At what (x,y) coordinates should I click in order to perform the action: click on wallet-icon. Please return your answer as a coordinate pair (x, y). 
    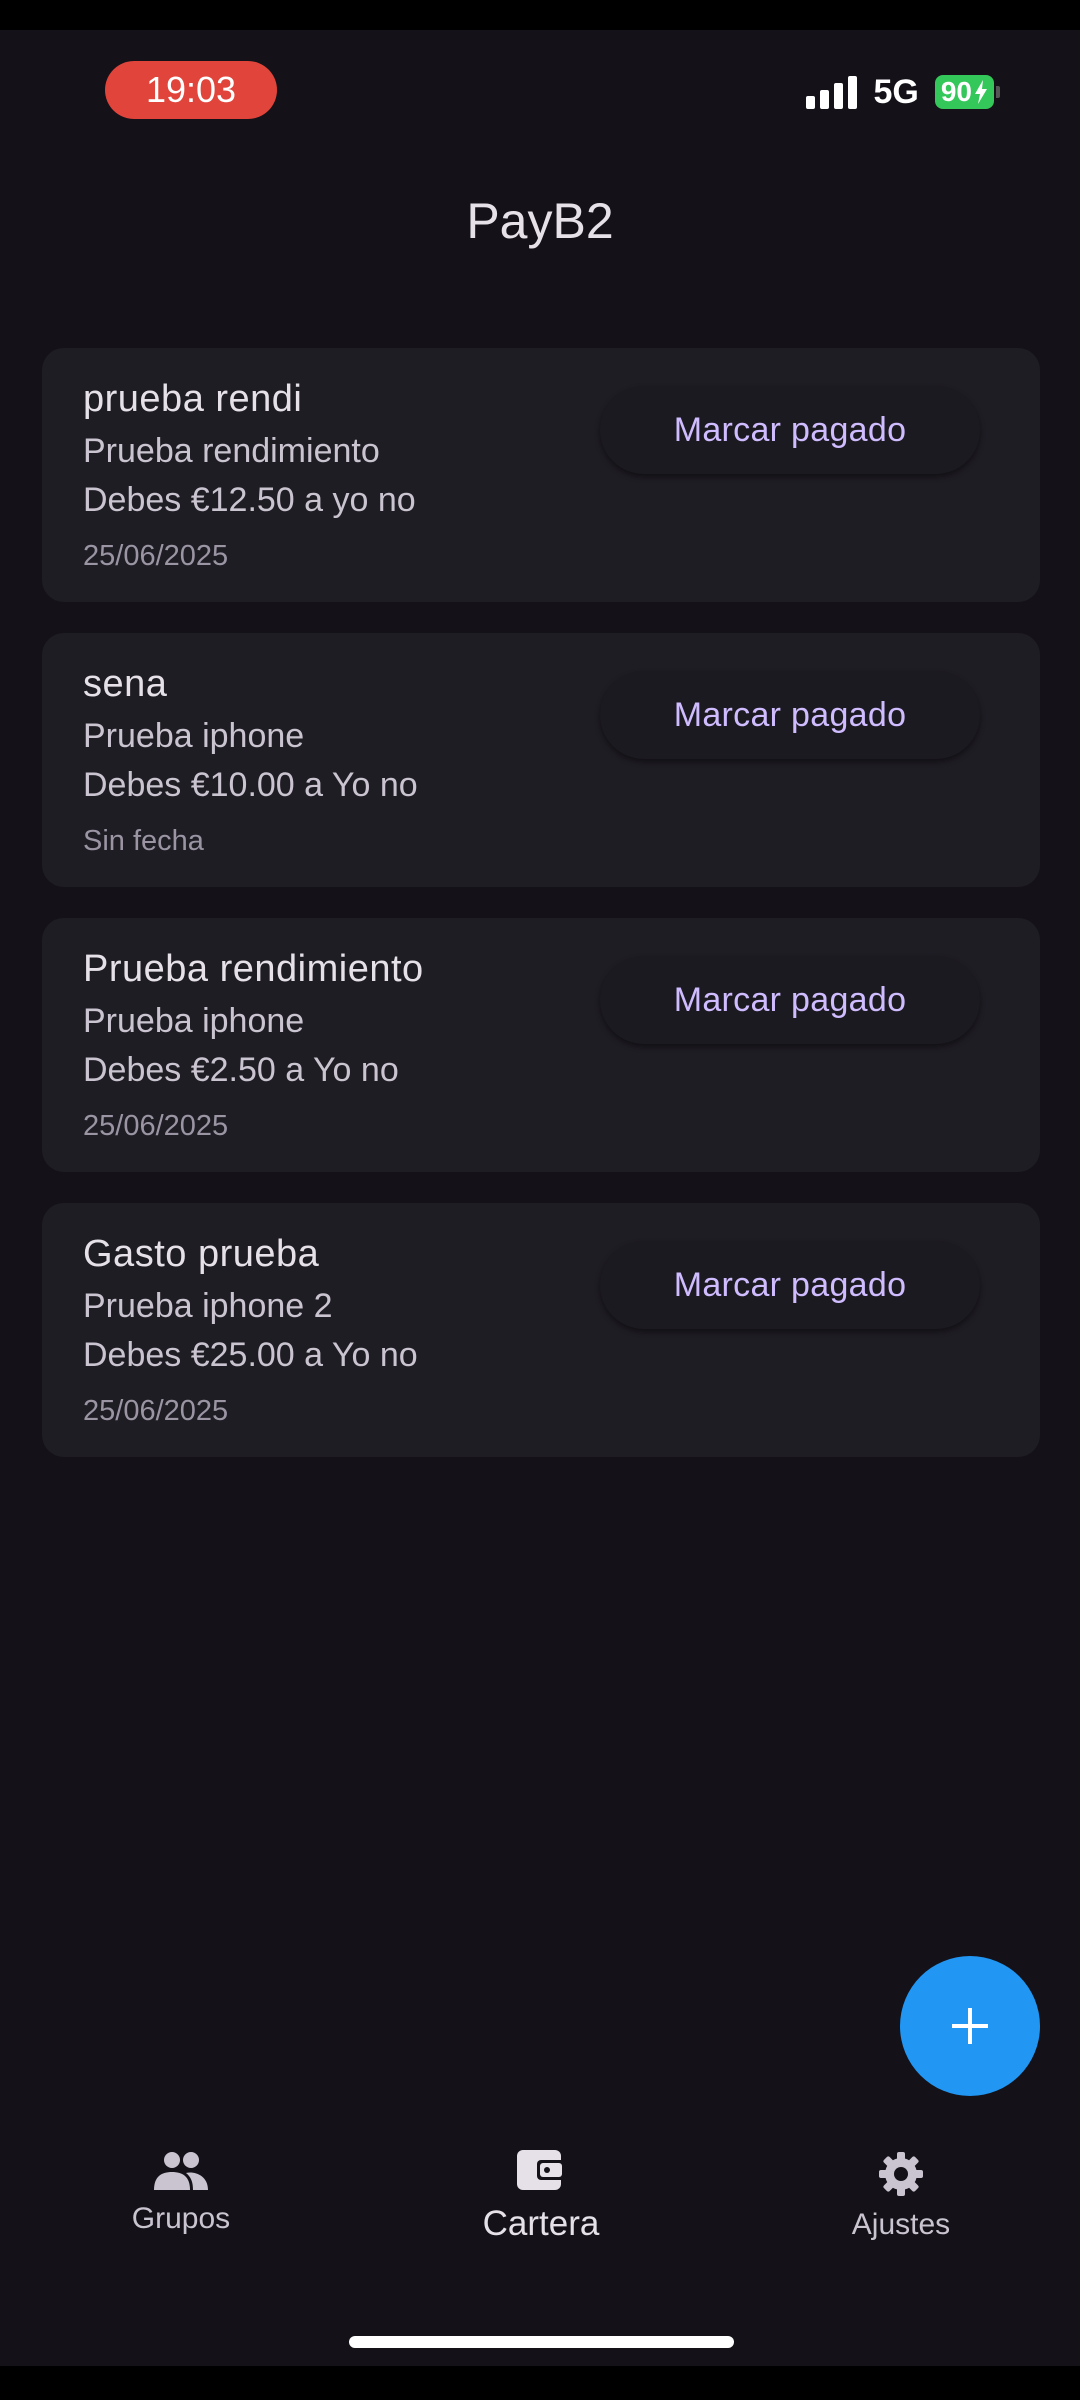
    Looking at the image, I should click on (541, 2170).